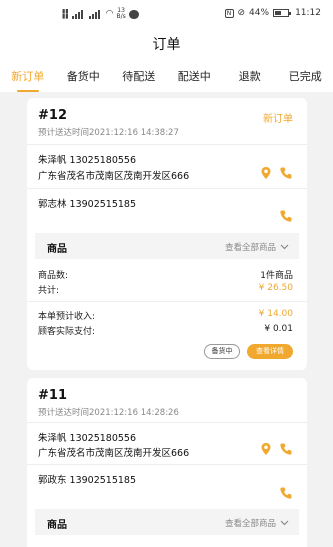 The width and height of the screenshot is (333, 547). Describe the element at coordinates (282, 13) in the screenshot. I see `battery-icon` at that location.